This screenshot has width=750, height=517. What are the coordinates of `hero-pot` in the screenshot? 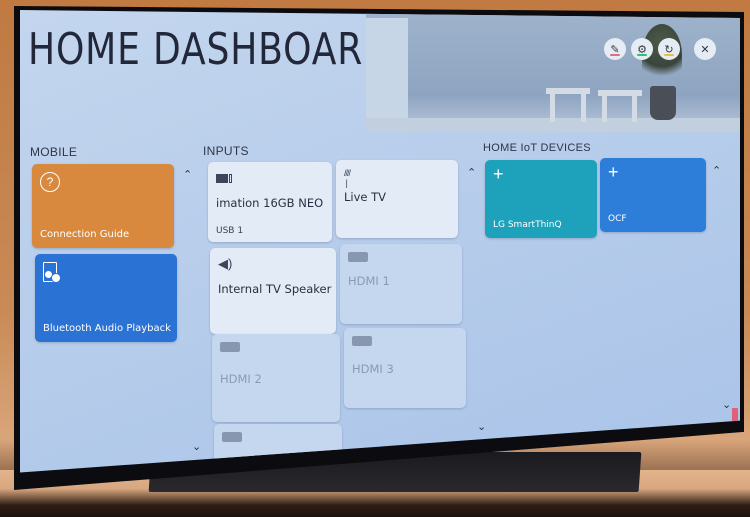 It's located at (663, 103).